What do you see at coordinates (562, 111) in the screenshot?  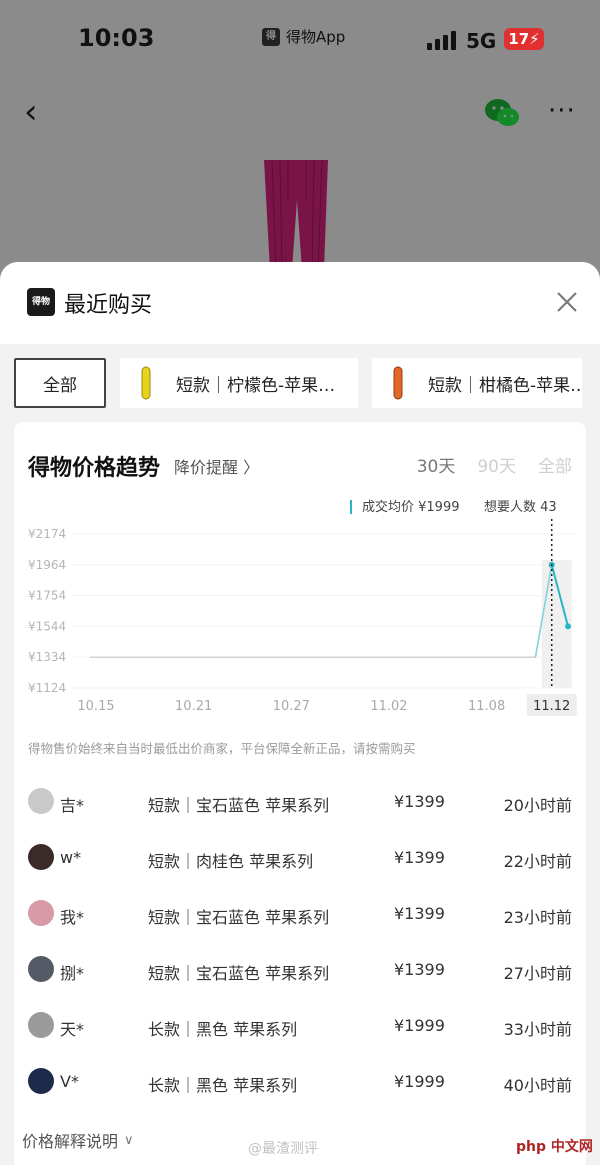 I see `more-icon: ···` at bounding box center [562, 111].